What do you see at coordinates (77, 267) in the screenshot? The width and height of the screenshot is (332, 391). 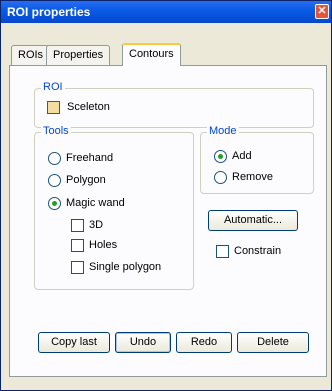 I see `single-polygon-checkbox` at bounding box center [77, 267].